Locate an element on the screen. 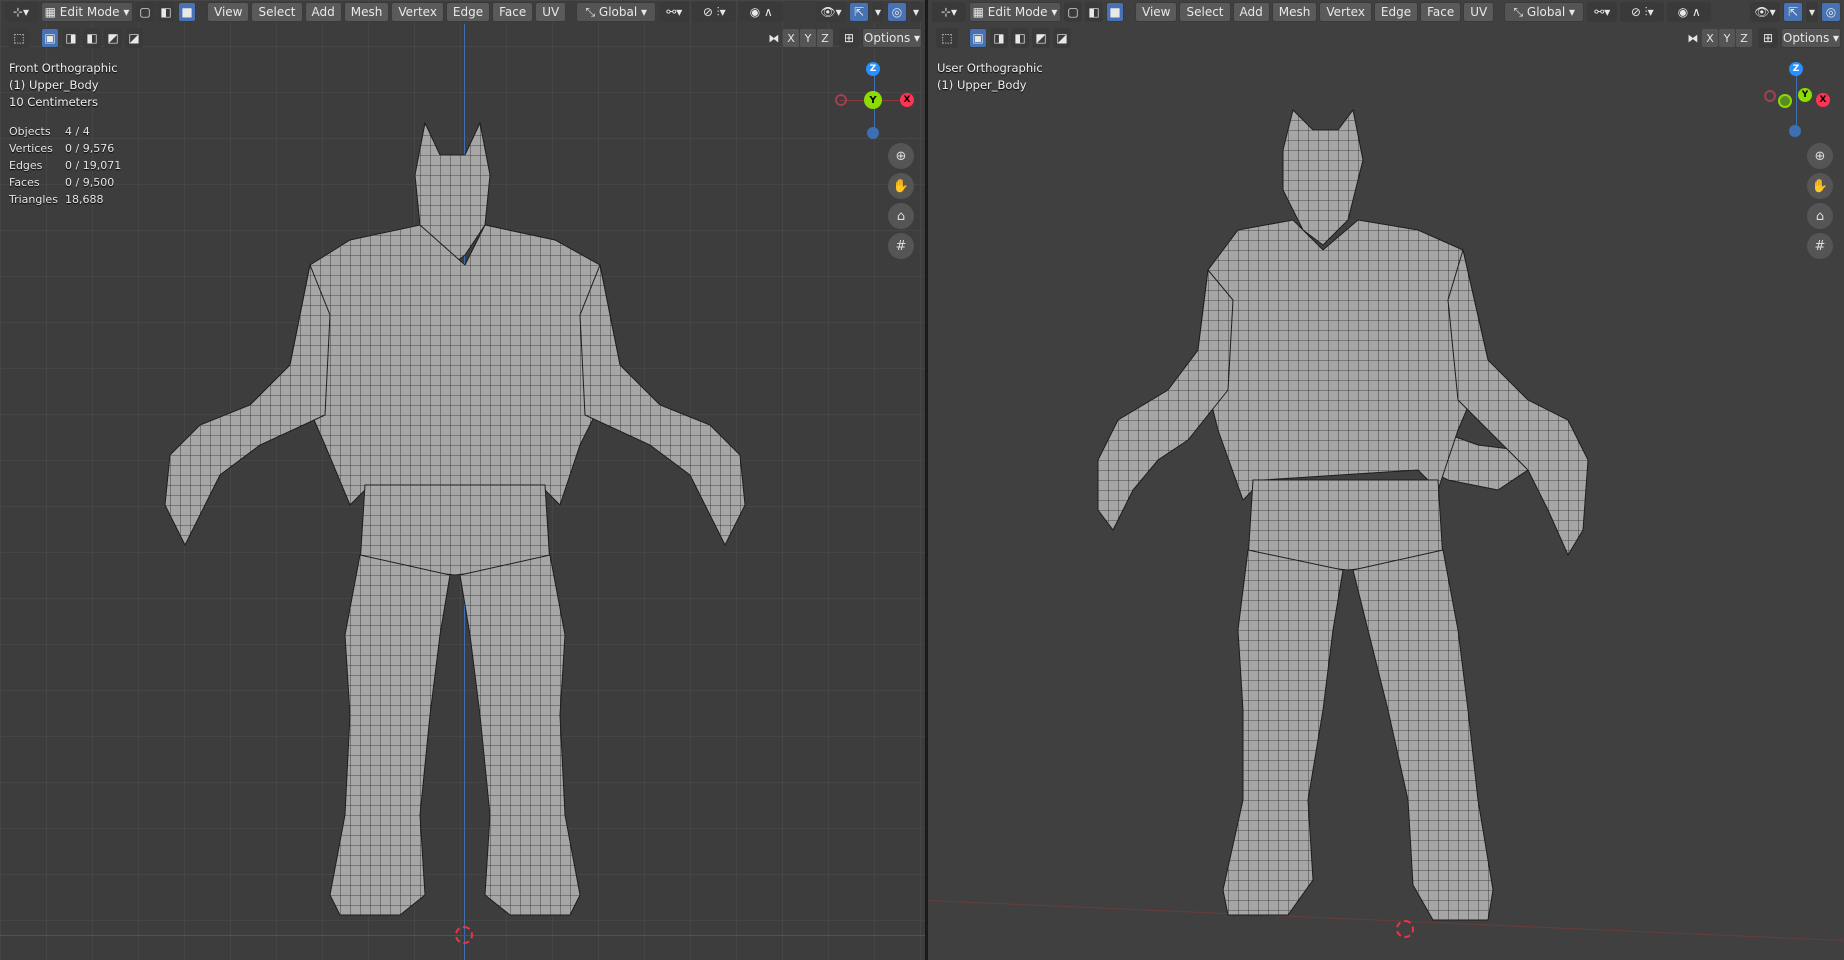  stat-triangles: Triangles 18,688 is located at coordinates (56, 199).